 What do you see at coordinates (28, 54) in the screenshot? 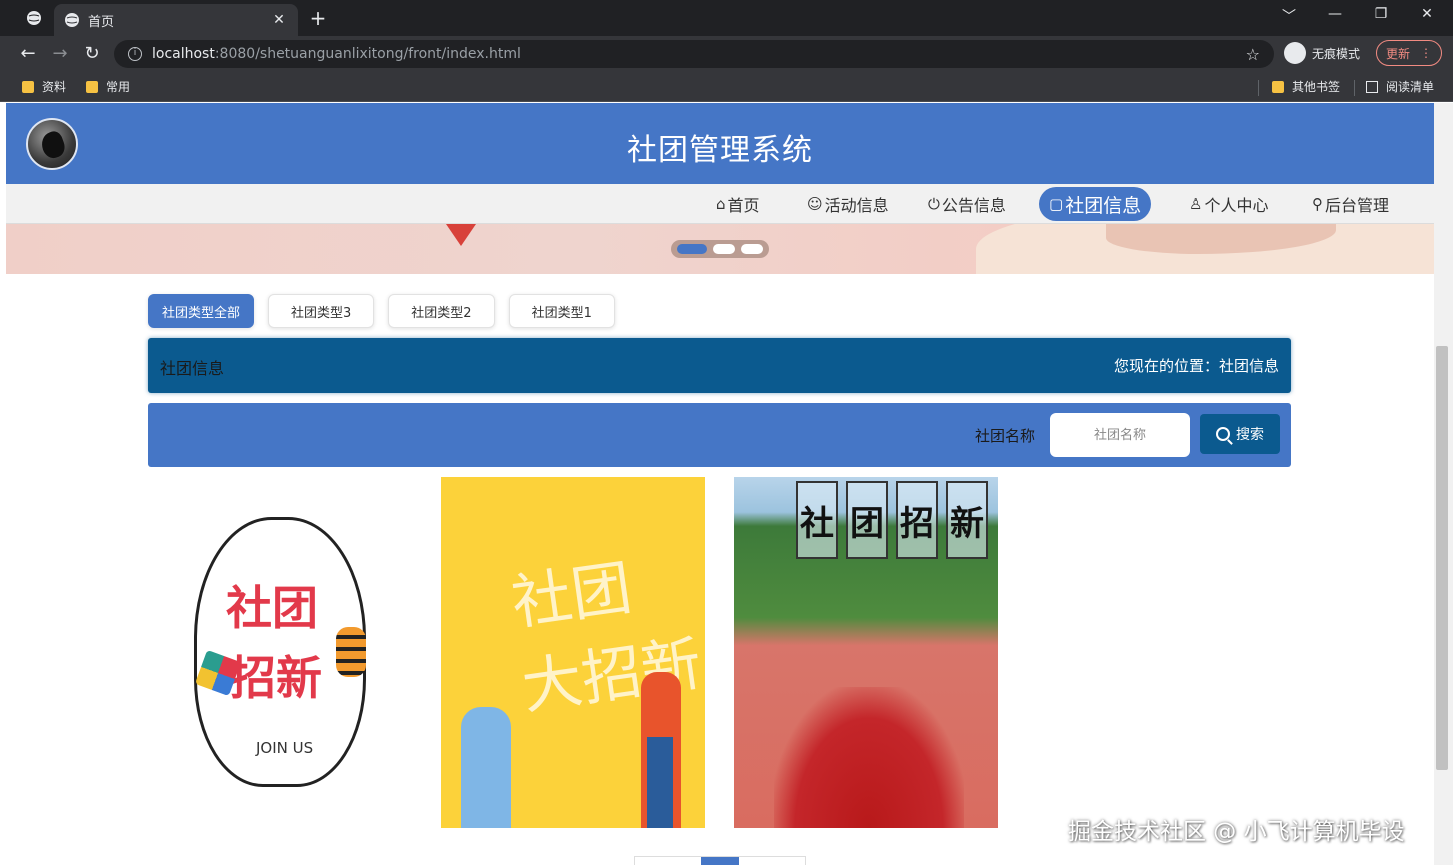
I see `back-arrow-icon: ←` at bounding box center [28, 54].